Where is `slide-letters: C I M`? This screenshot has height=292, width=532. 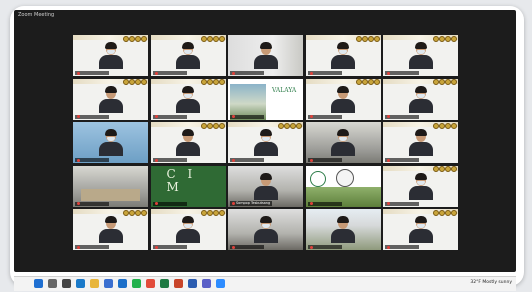
slide-letters: C I M is located at coordinates (181, 180).